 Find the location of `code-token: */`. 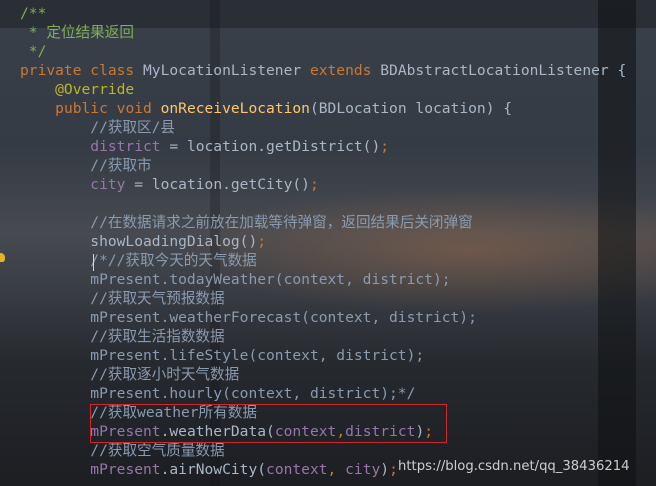

code-token: */ is located at coordinates (33, 51).